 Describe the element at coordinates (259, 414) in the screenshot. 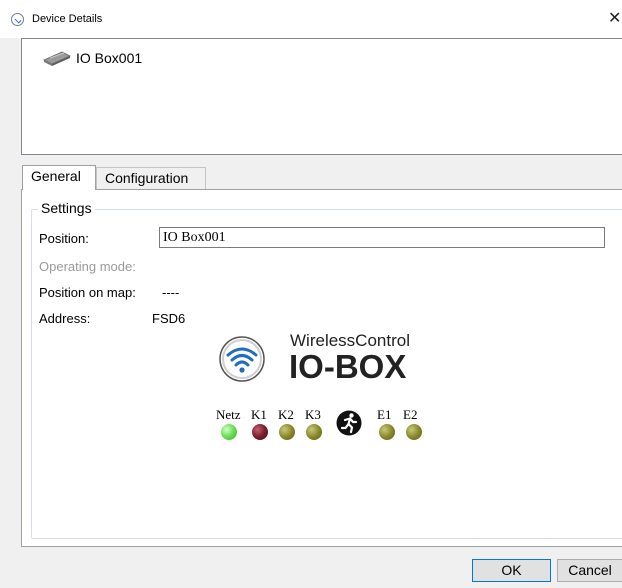

I see `led-label-k1: K1` at that location.